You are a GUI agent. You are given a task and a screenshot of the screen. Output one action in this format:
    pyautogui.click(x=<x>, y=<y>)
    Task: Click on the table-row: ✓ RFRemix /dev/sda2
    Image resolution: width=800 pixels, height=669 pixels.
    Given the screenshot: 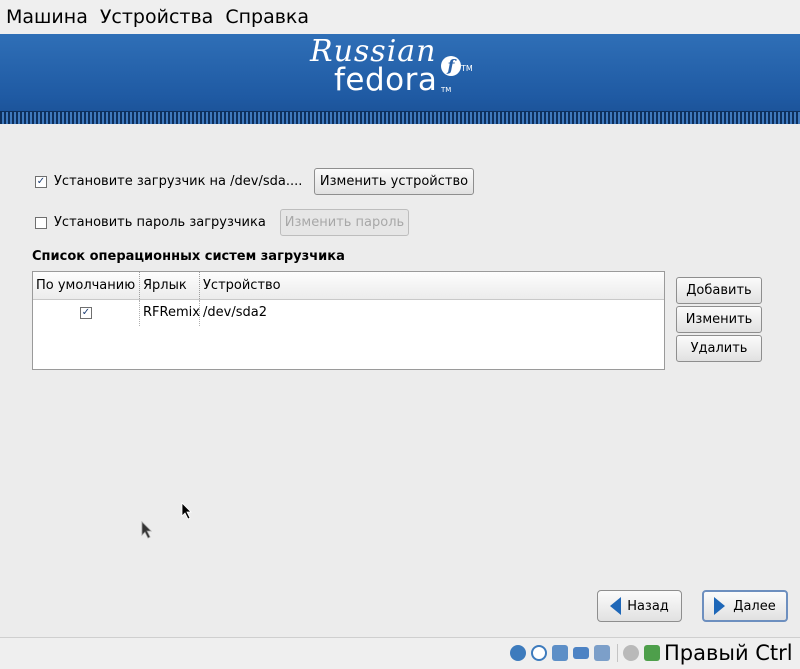 What is the action you would take?
    pyautogui.click(x=348, y=313)
    